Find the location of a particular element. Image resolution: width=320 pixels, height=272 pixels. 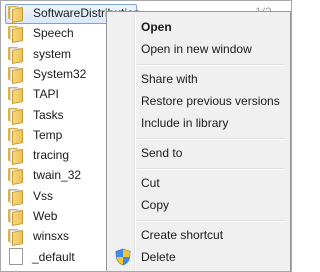

menu-item-copy: Copy is located at coordinates (198, 205).